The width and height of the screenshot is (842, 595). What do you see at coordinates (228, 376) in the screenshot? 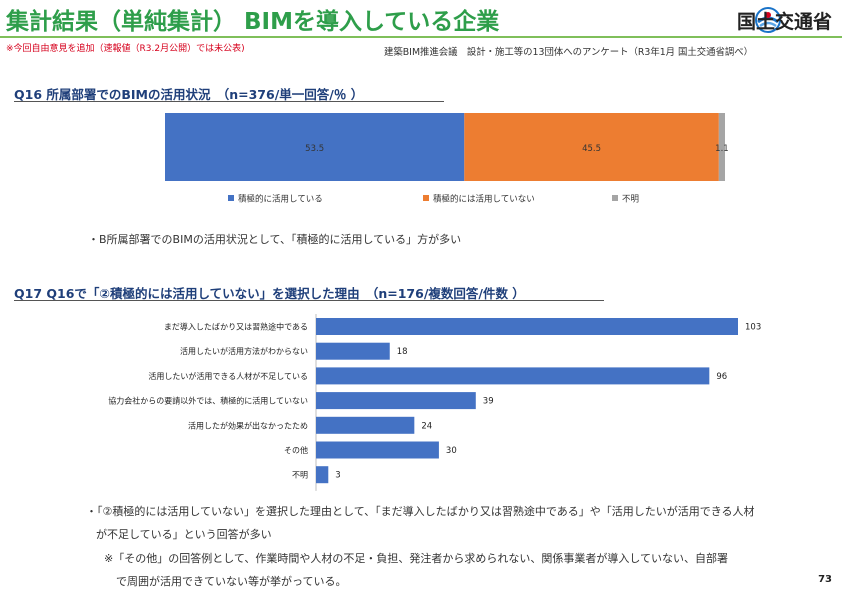
I see `category-label-3: 活用したいが活用できる人材が不足している` at bounding box center [228, 376].